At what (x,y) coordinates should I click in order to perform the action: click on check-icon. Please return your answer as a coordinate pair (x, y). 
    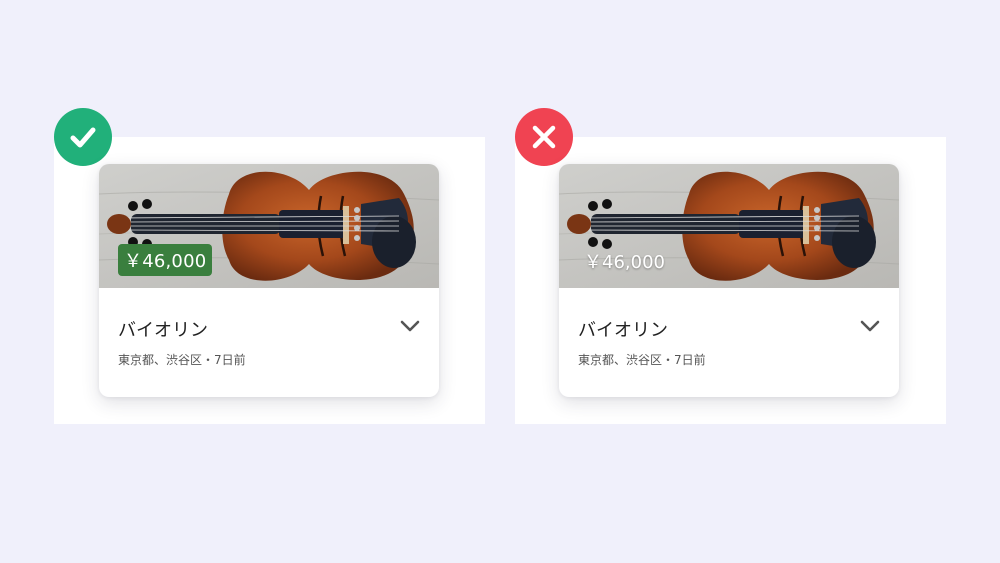
    Looking at the image, I should click on (83, 137).